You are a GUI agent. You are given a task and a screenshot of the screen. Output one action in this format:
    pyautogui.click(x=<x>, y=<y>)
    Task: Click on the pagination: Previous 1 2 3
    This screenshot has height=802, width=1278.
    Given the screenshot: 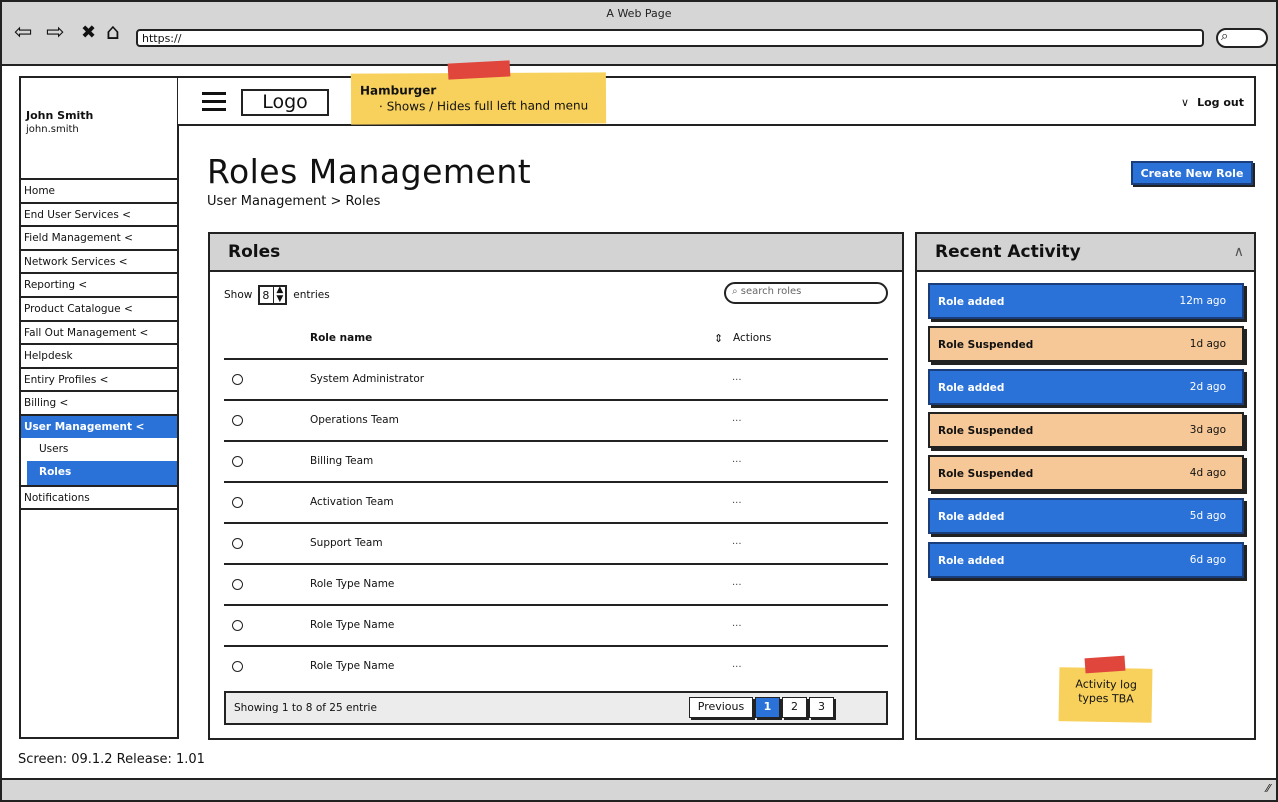 What is the action you would take?
    pyautogui.click(x=762, y=707)
    